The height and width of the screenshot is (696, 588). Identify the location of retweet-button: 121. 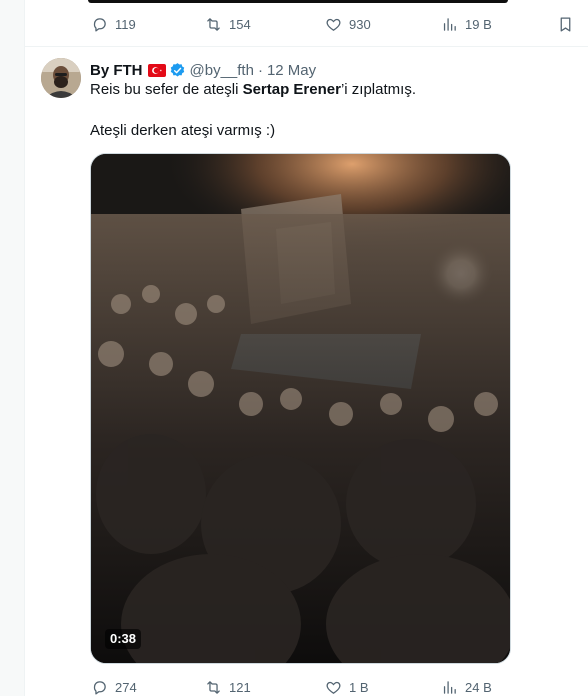
(228, 686).